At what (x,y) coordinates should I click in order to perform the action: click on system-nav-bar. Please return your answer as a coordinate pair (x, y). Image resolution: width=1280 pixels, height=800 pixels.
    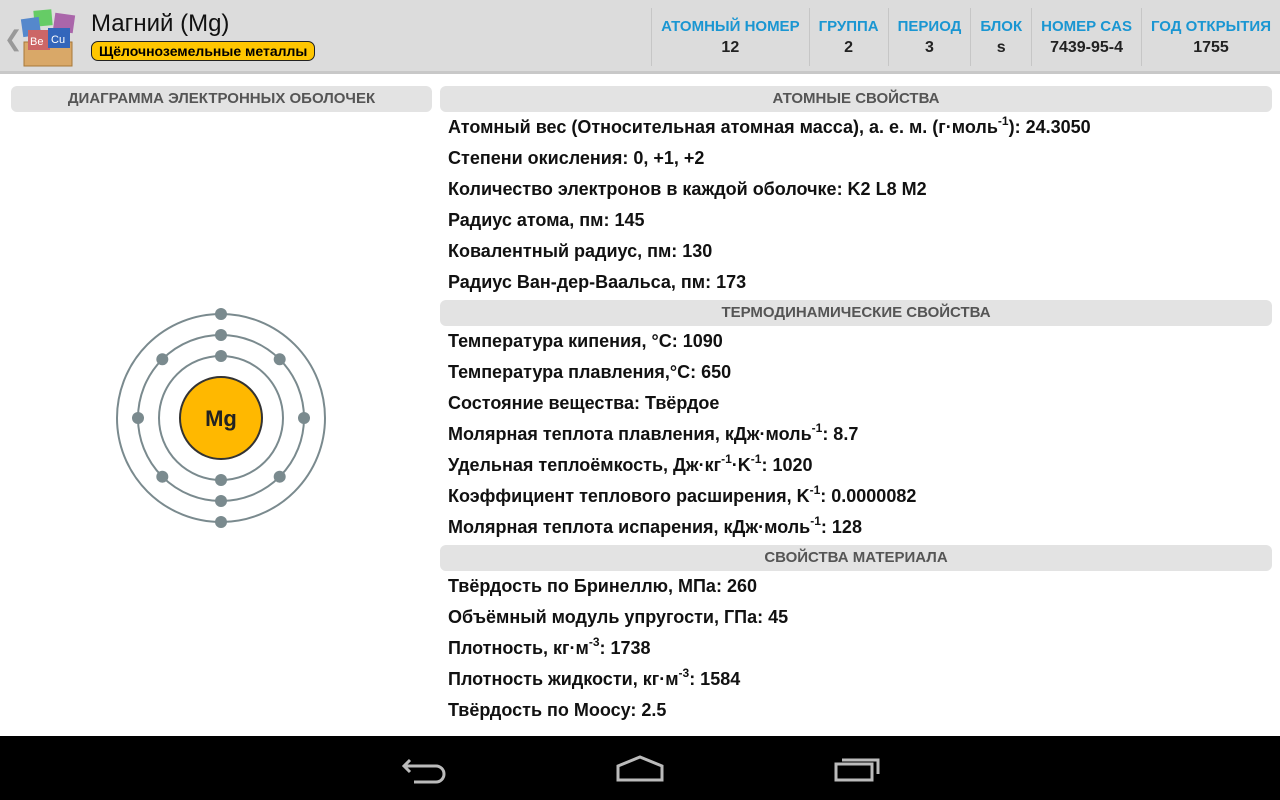
    Looking at the image, I should click on (640, 768).